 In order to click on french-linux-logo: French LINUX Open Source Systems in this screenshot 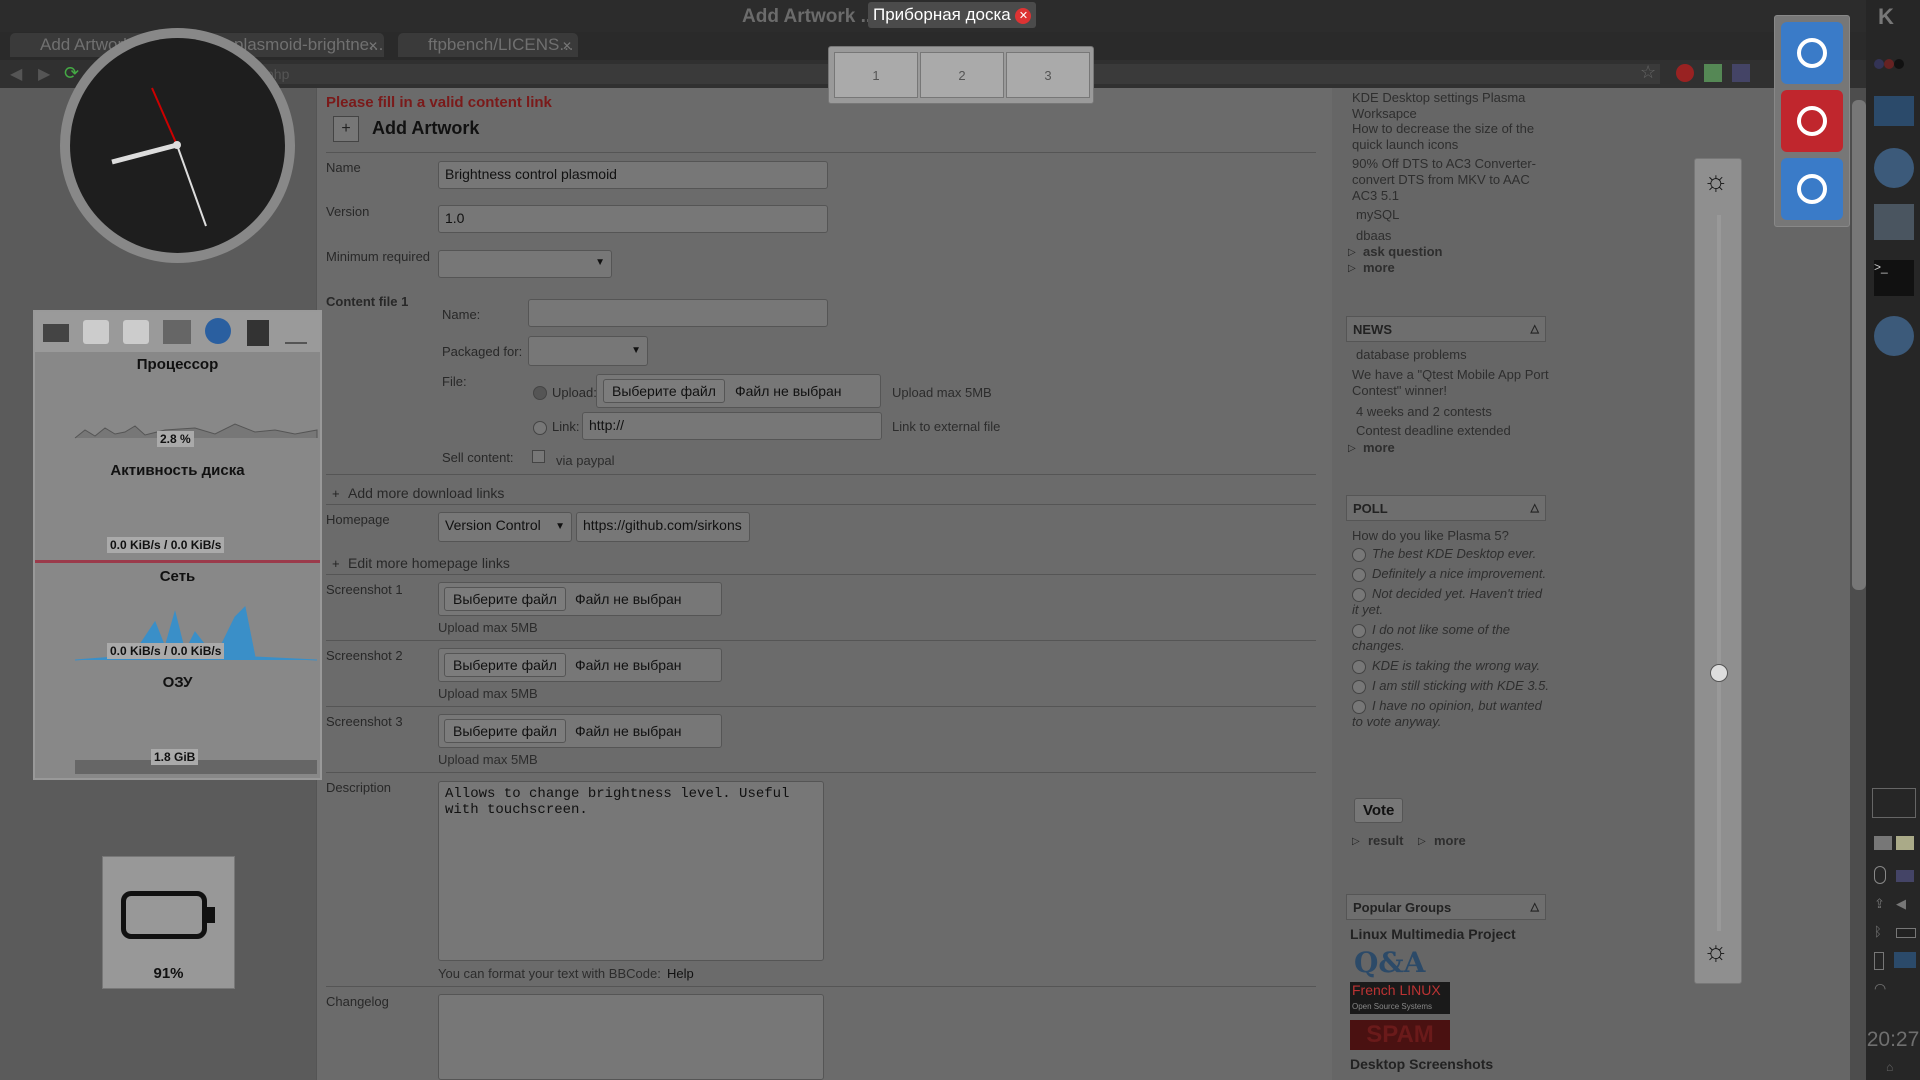, I will do `click(1400, 998)`.